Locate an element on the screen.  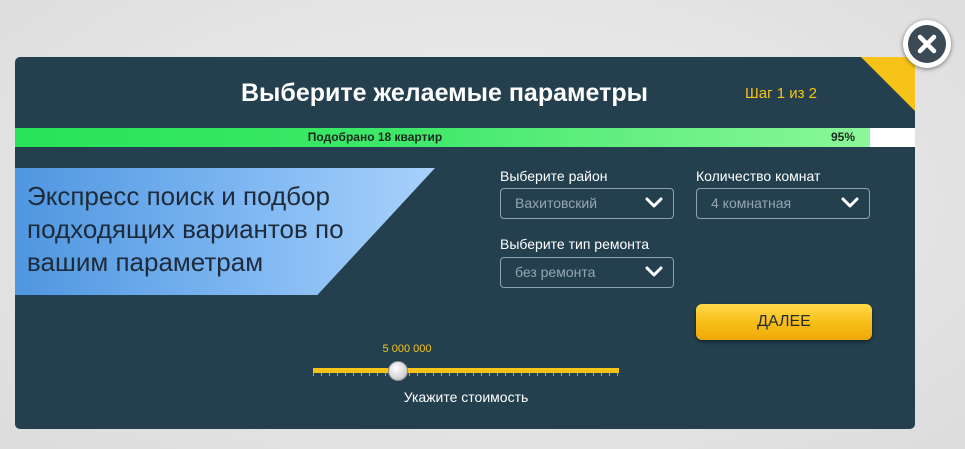
district-label: Выберите район is located at coordinates (554, 176).